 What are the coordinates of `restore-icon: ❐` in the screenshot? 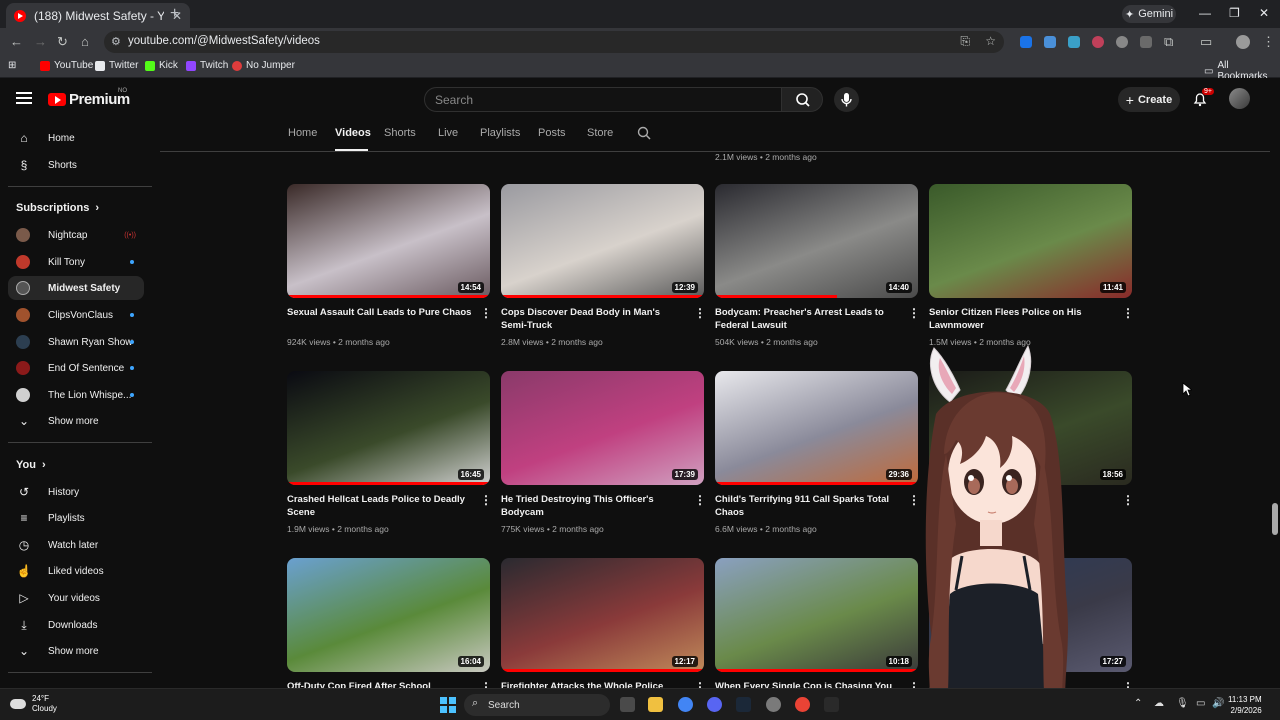 It's located at (1234, 13).